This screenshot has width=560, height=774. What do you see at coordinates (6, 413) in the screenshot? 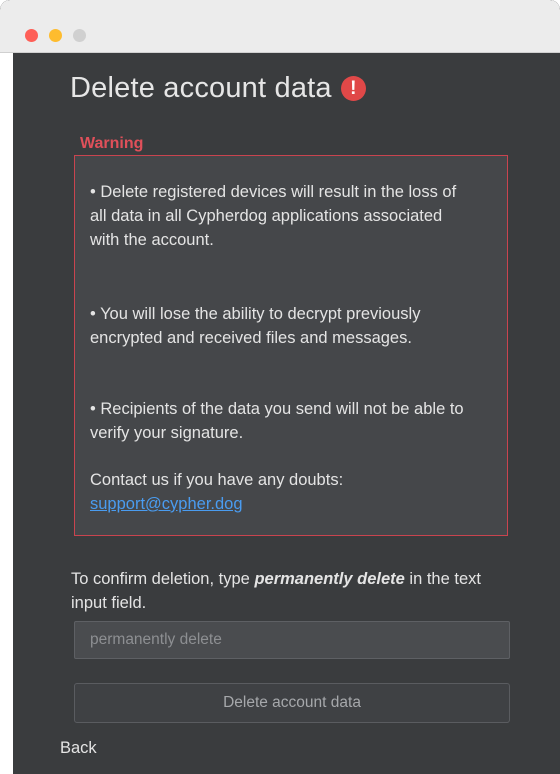
I see `window-edge` at bounding box center [6, 413].